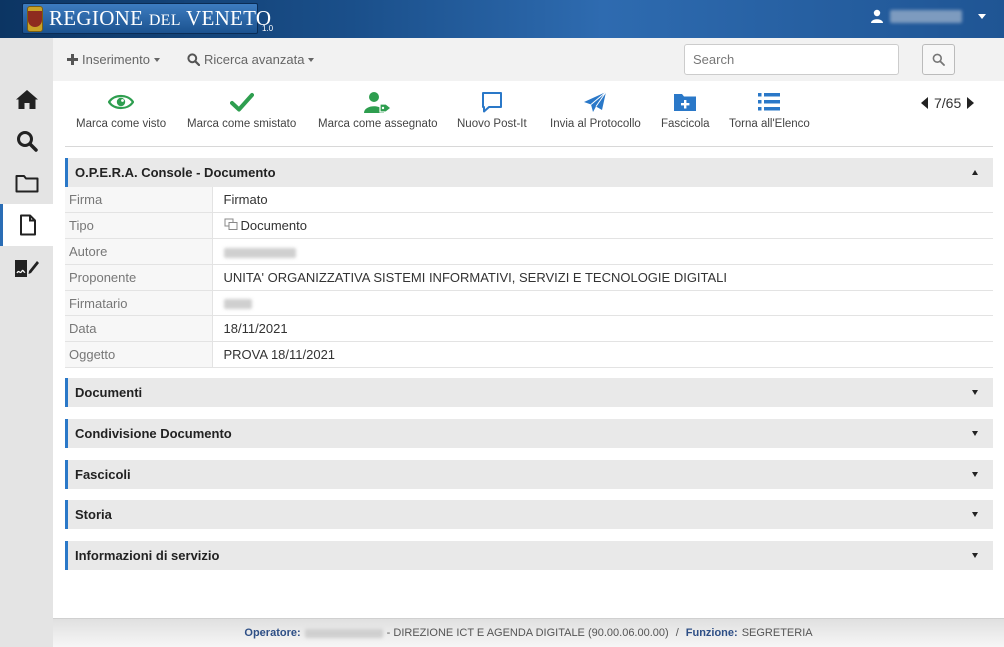 Image resolution: width=1004 pixels, height=647 pixels. What do you see at coordinates (529, 146) in the screenshot?
I see `divider` at bounding box center [529, 146].